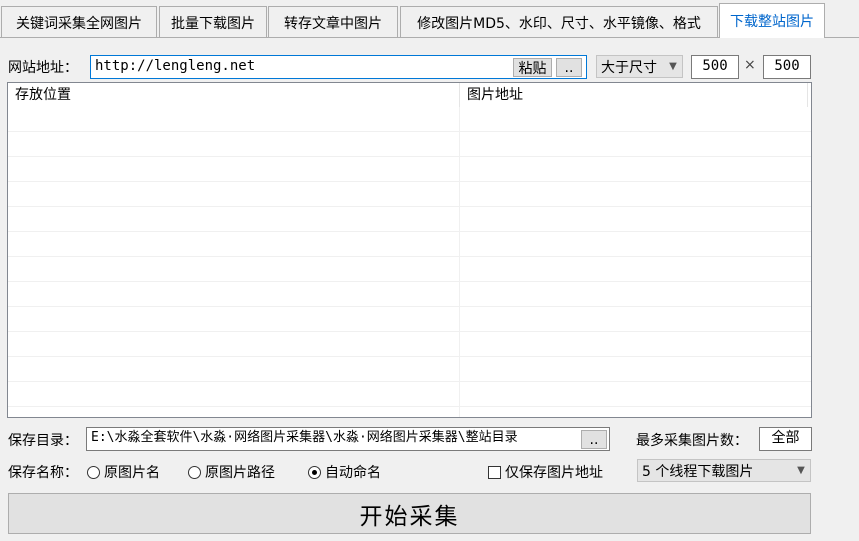 The width and height of the screenshot is (859, 541). What do you see at coordinates (43, 68) in the screenshot?
I see `url-label: 网站地址：` at bounding box center [43, 68].